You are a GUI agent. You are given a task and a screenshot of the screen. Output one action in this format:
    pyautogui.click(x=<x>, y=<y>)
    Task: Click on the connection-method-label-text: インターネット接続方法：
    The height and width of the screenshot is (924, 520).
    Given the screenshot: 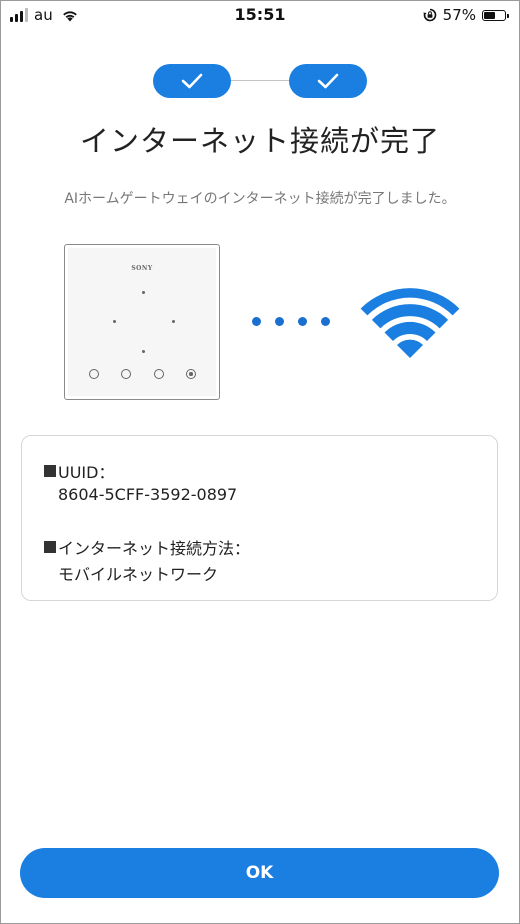 What is the action you would take?
    pyautogui.click(x=154, y=548)
    